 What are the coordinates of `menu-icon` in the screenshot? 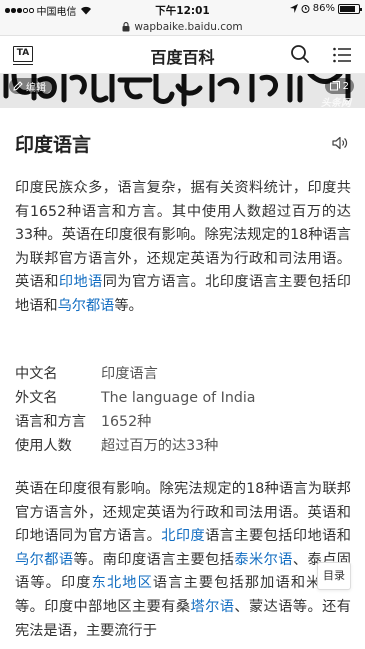 It's located at (342, 55).